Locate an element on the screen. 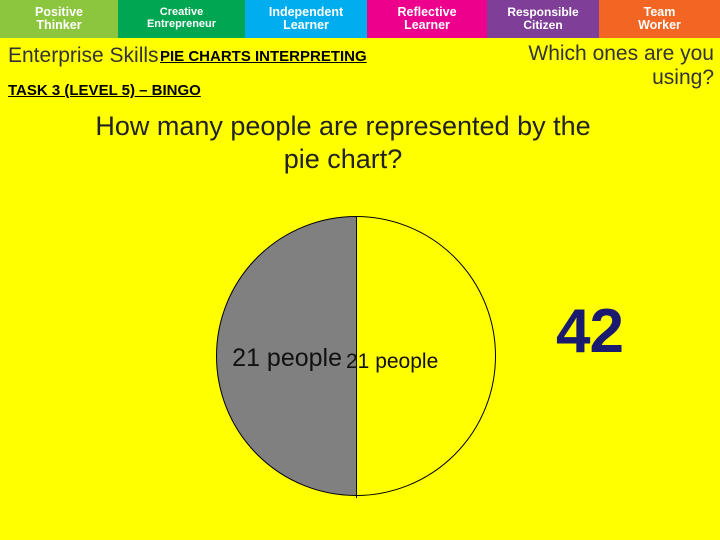 Image resolution: width=720 pixels, height=540 pixels. which-ones-line1: Which ones are you is located at coordinates (621, 53).